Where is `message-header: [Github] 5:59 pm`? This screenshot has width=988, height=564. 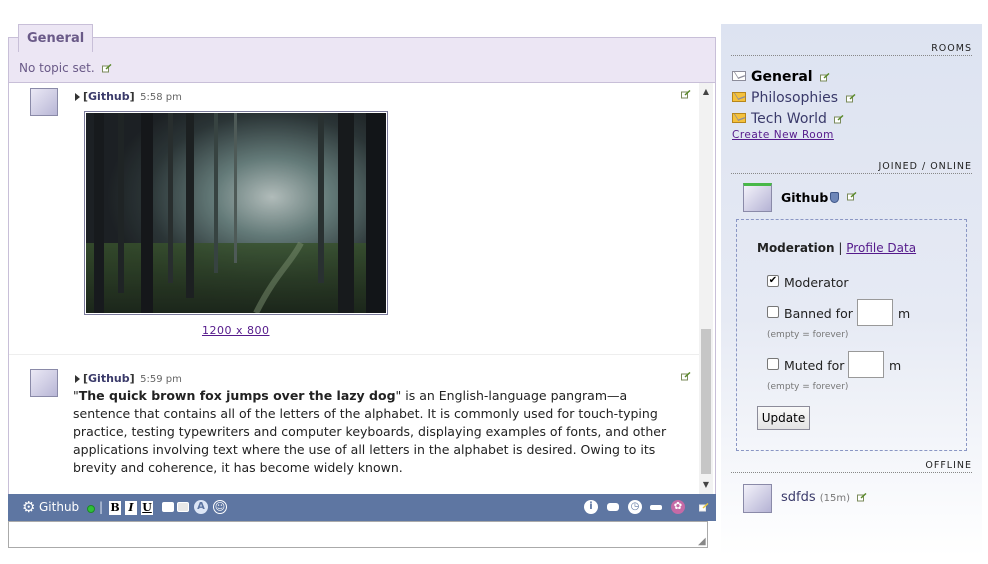 message-header: [Github] 5:59 pm is located at coordinates (128, 378).